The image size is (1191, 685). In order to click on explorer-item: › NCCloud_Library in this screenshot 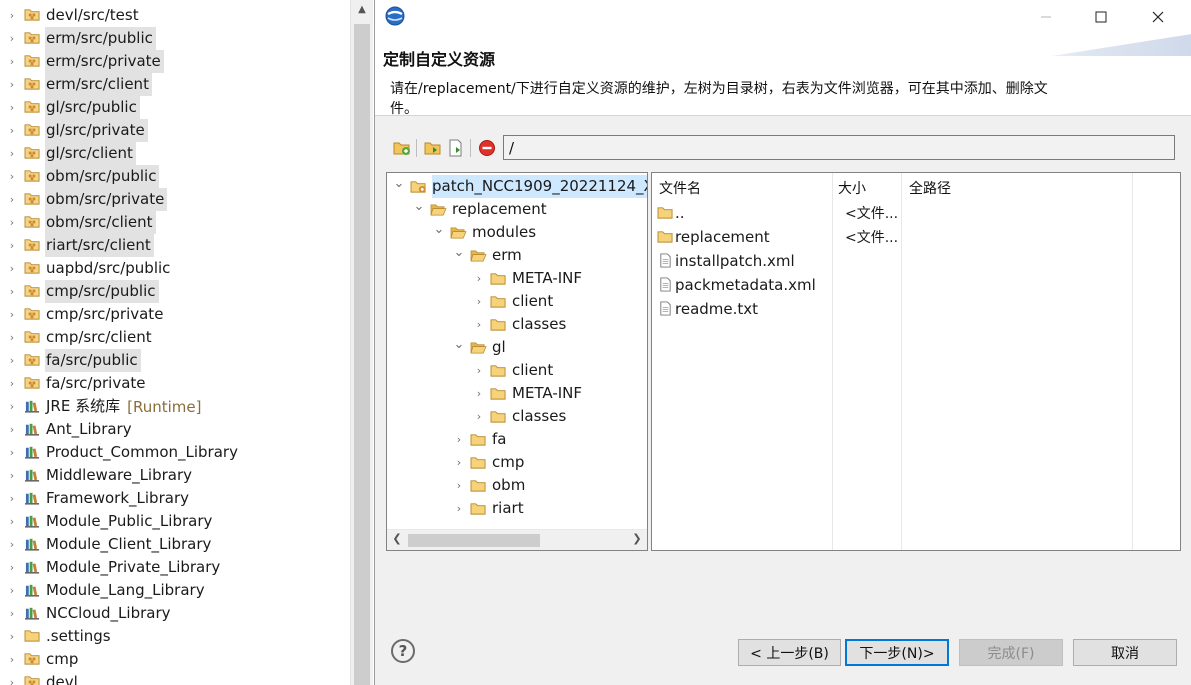, I will do `click(87, 613)`.